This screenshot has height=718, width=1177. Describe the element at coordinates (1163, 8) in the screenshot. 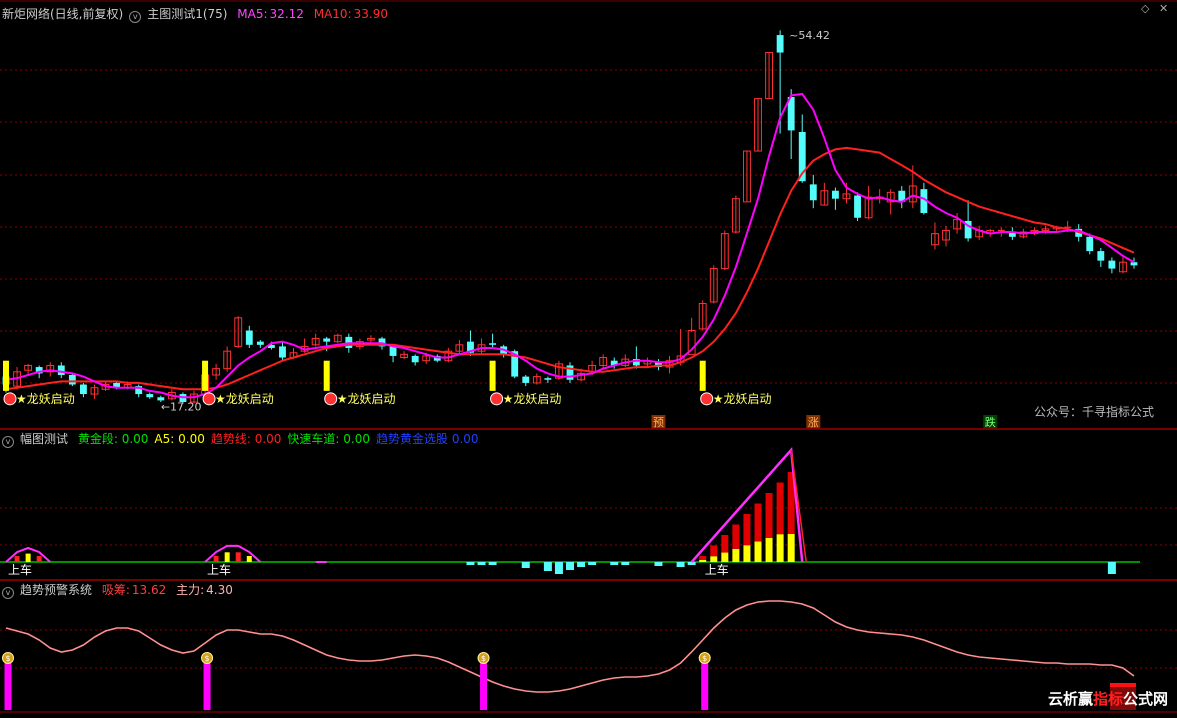

I see `close-icon: ✕` at that location.